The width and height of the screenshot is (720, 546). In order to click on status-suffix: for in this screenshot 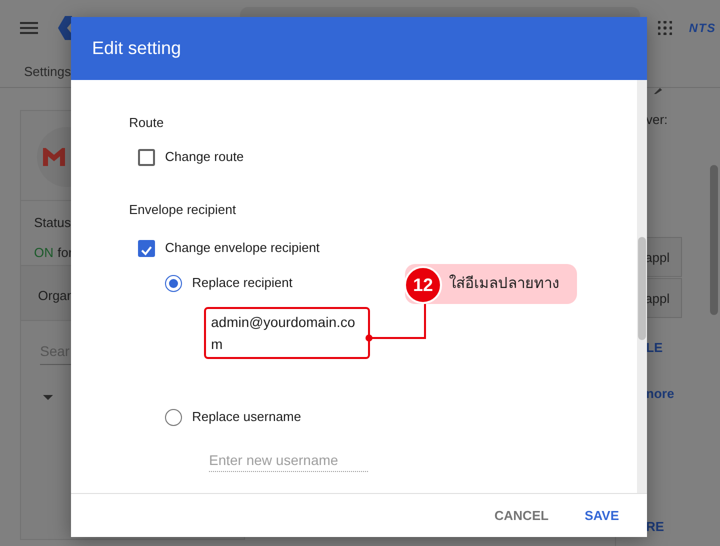, I will do `click(65, 253)`.